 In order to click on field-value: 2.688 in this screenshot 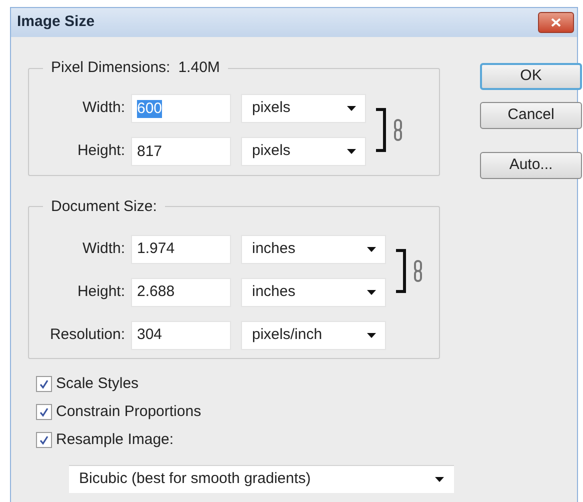, I will do `click(156, 292)`.